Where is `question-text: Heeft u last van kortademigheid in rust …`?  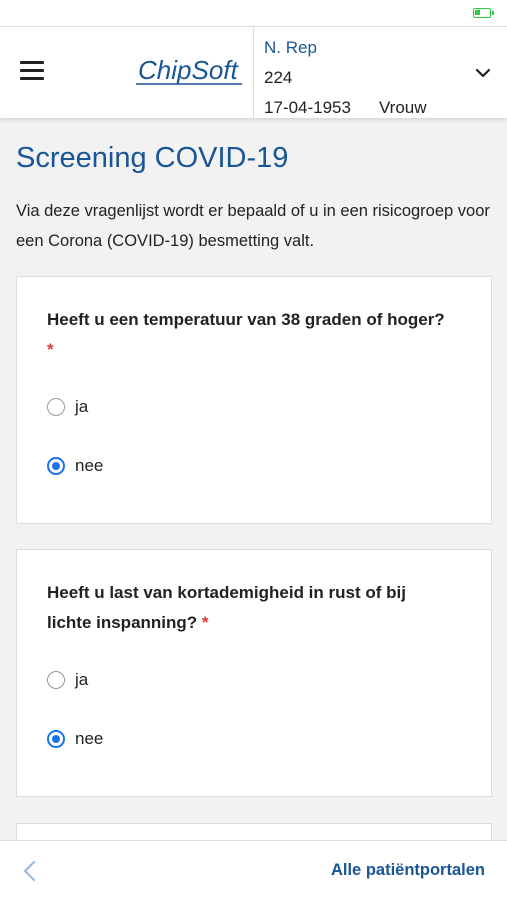
question-text: Heeft u last van kortademigheid in rust … is located at coordinates (226, 607).